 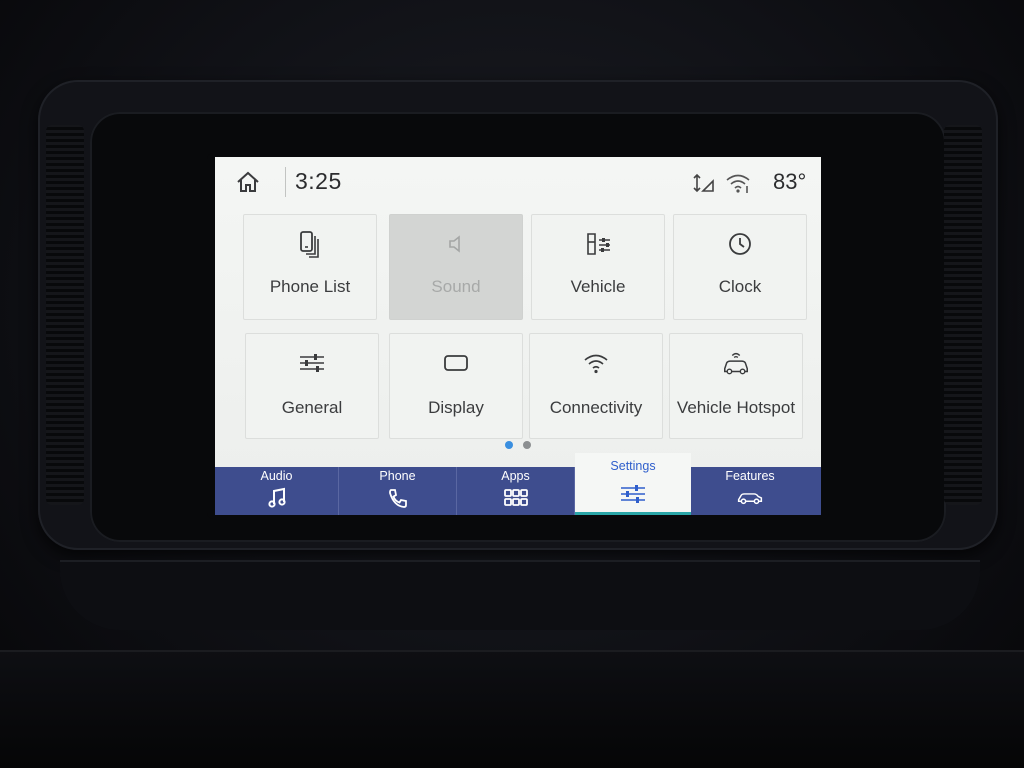 I want to click on status-divider, so click(x=285, y=182).